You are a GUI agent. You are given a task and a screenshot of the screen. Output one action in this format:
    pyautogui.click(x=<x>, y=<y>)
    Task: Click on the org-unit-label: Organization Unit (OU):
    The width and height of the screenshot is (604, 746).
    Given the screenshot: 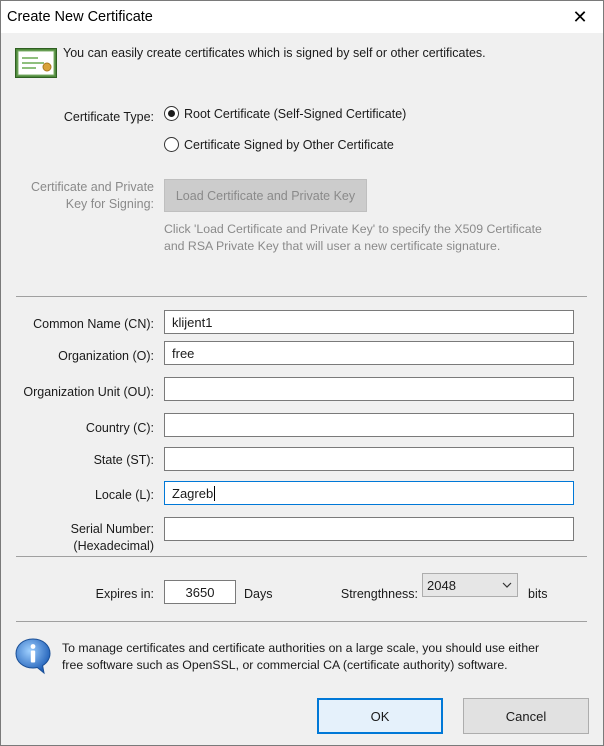 What is the action you would take?
    pyautogui.click(x=88, y=392)
    